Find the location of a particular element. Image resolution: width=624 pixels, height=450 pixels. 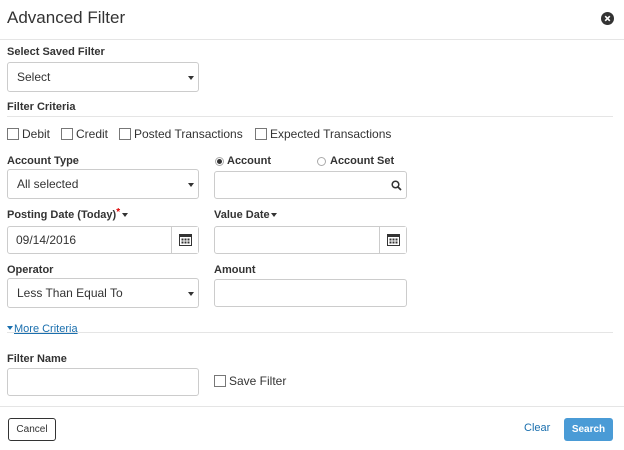

operator-label: Operator is located at coordinates (30, 270).